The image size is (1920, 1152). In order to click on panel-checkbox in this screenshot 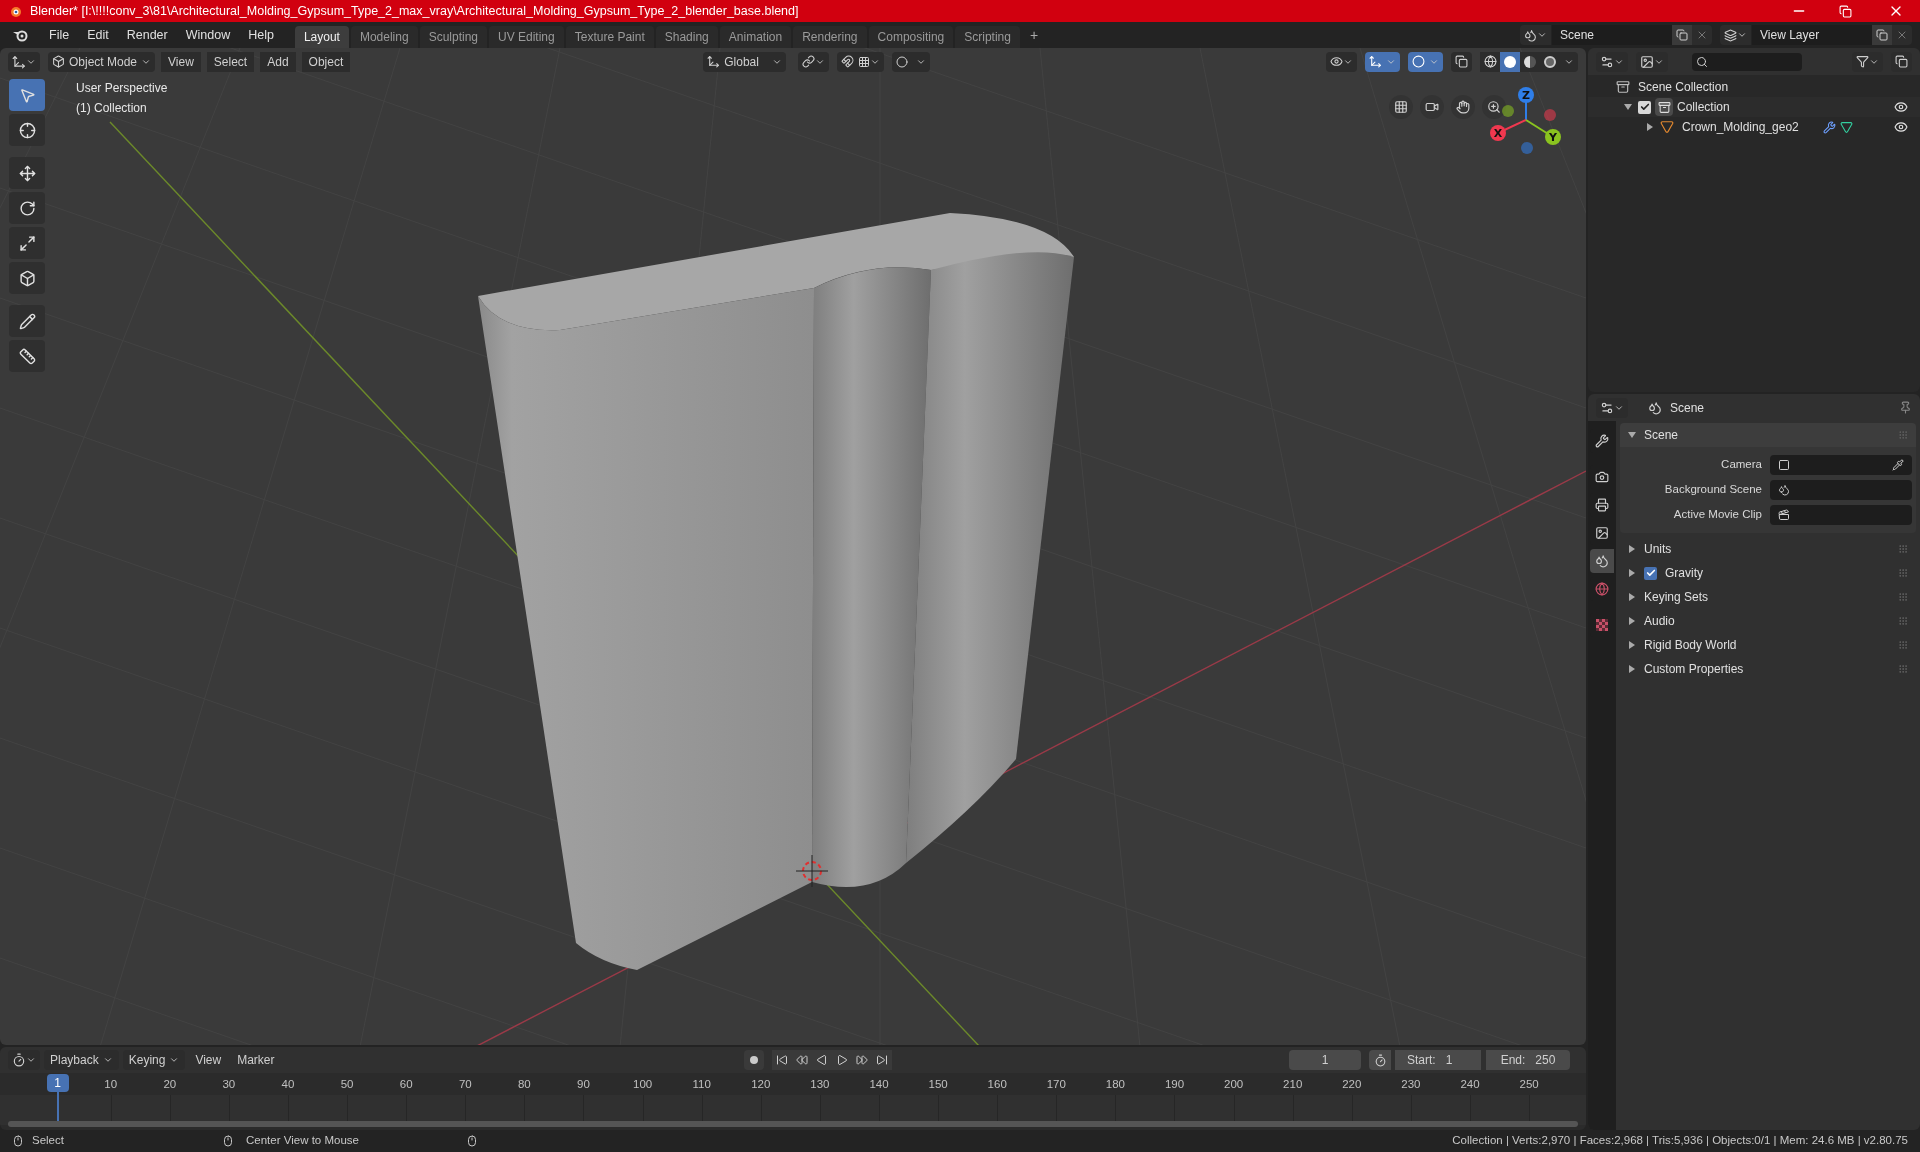, I will do `click(1650, 573)`.